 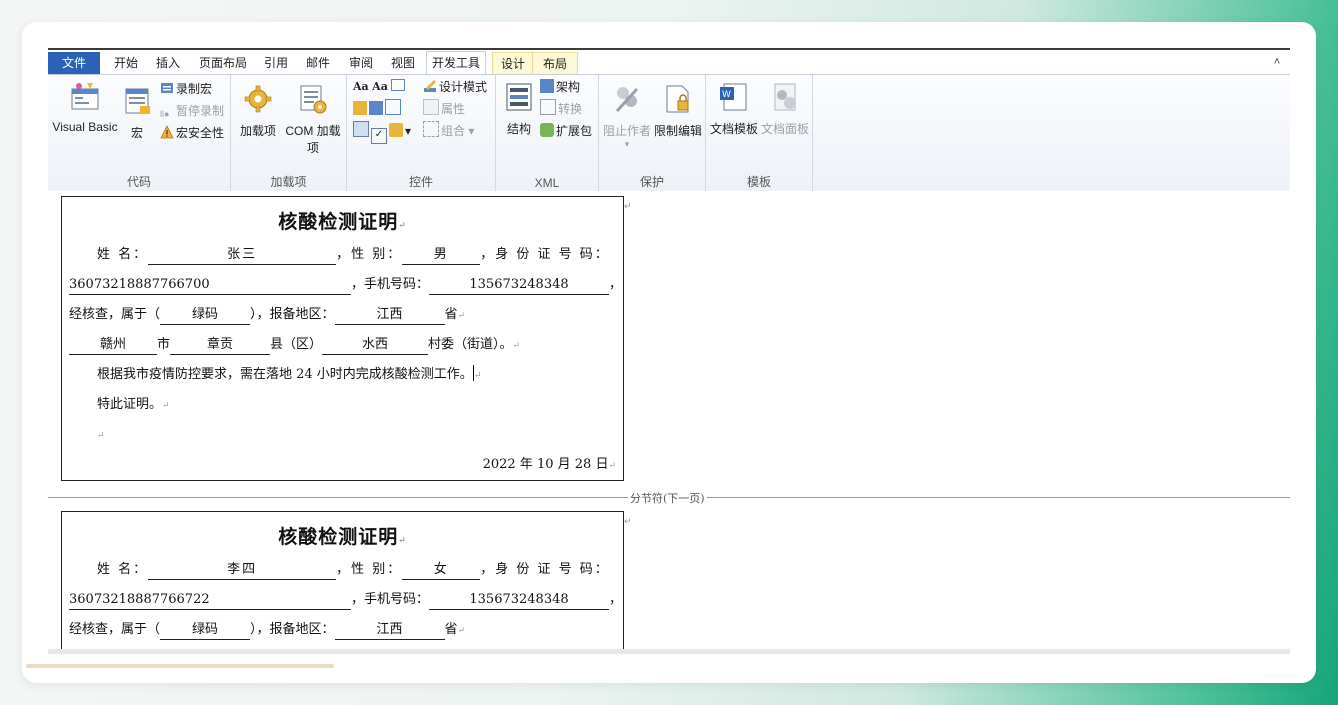 I want to click on date-text: 2022 年 10 月 28 日, so click(x=545, y=464).